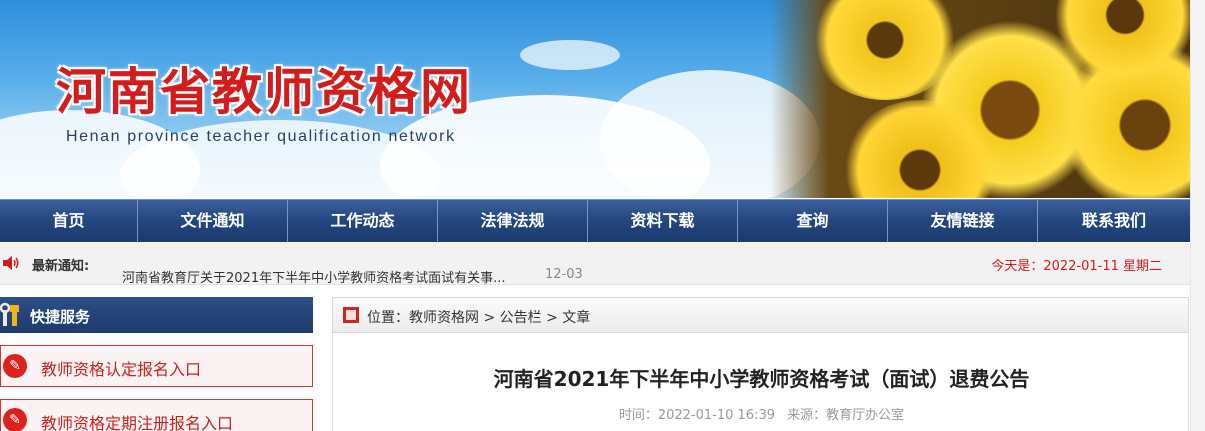 This screenshot has width=1205, height=431. I want to click on sidebar-link-certification: ✎ 教师资格认定报名入口, so click(156, 366).